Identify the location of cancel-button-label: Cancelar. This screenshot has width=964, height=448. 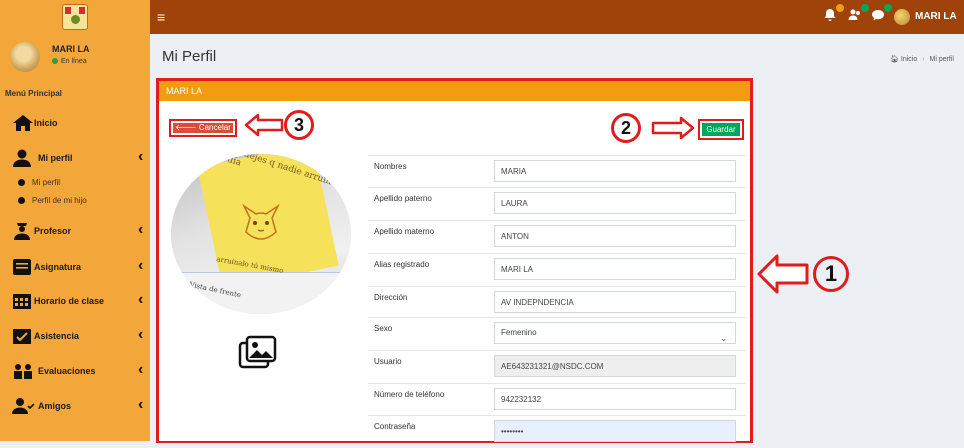
(214, 127).